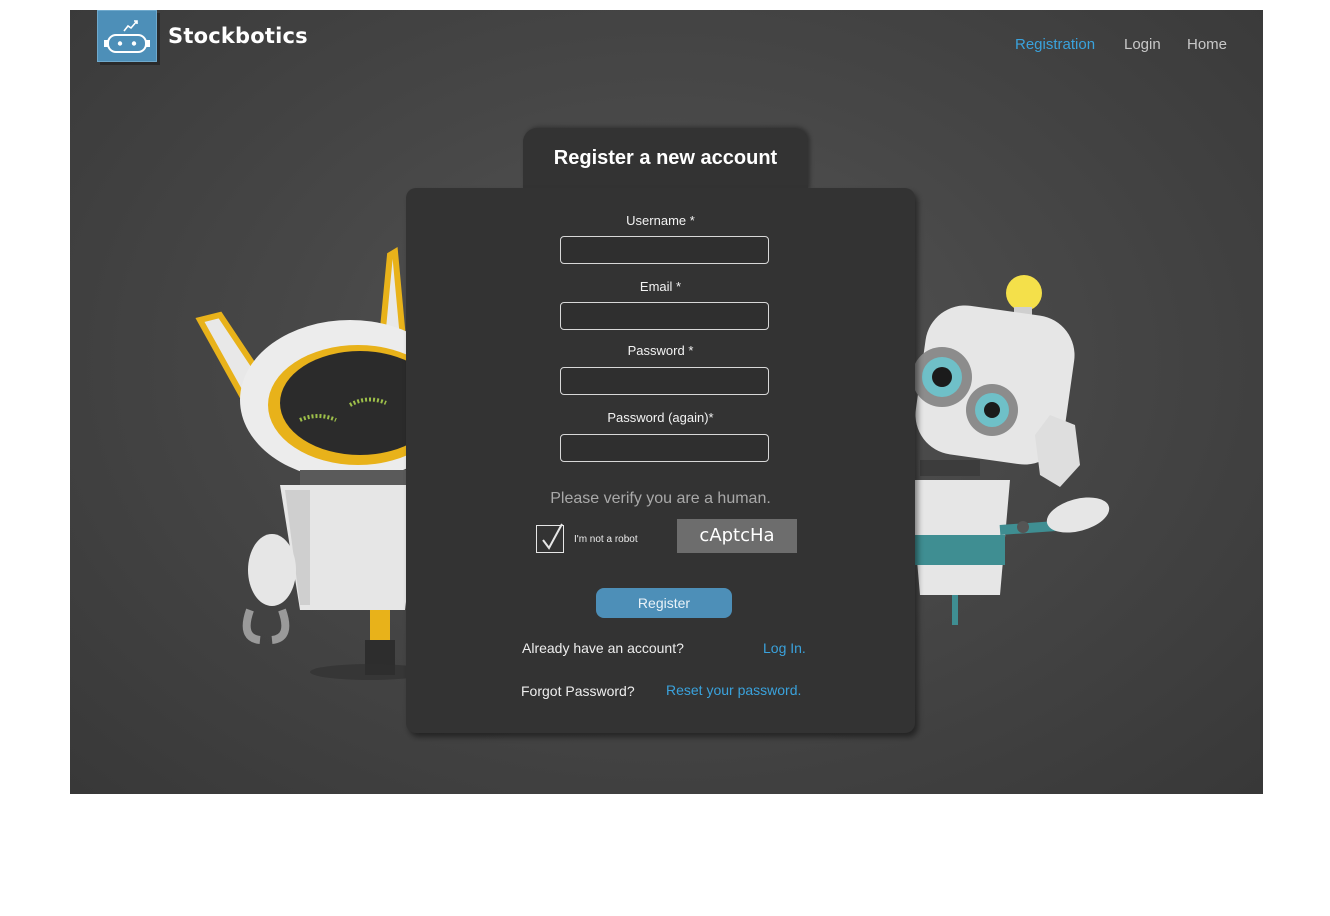 The height and width of the screenshot is (916, 1330). I want to click on email-label: Email *, so click(660, 286).